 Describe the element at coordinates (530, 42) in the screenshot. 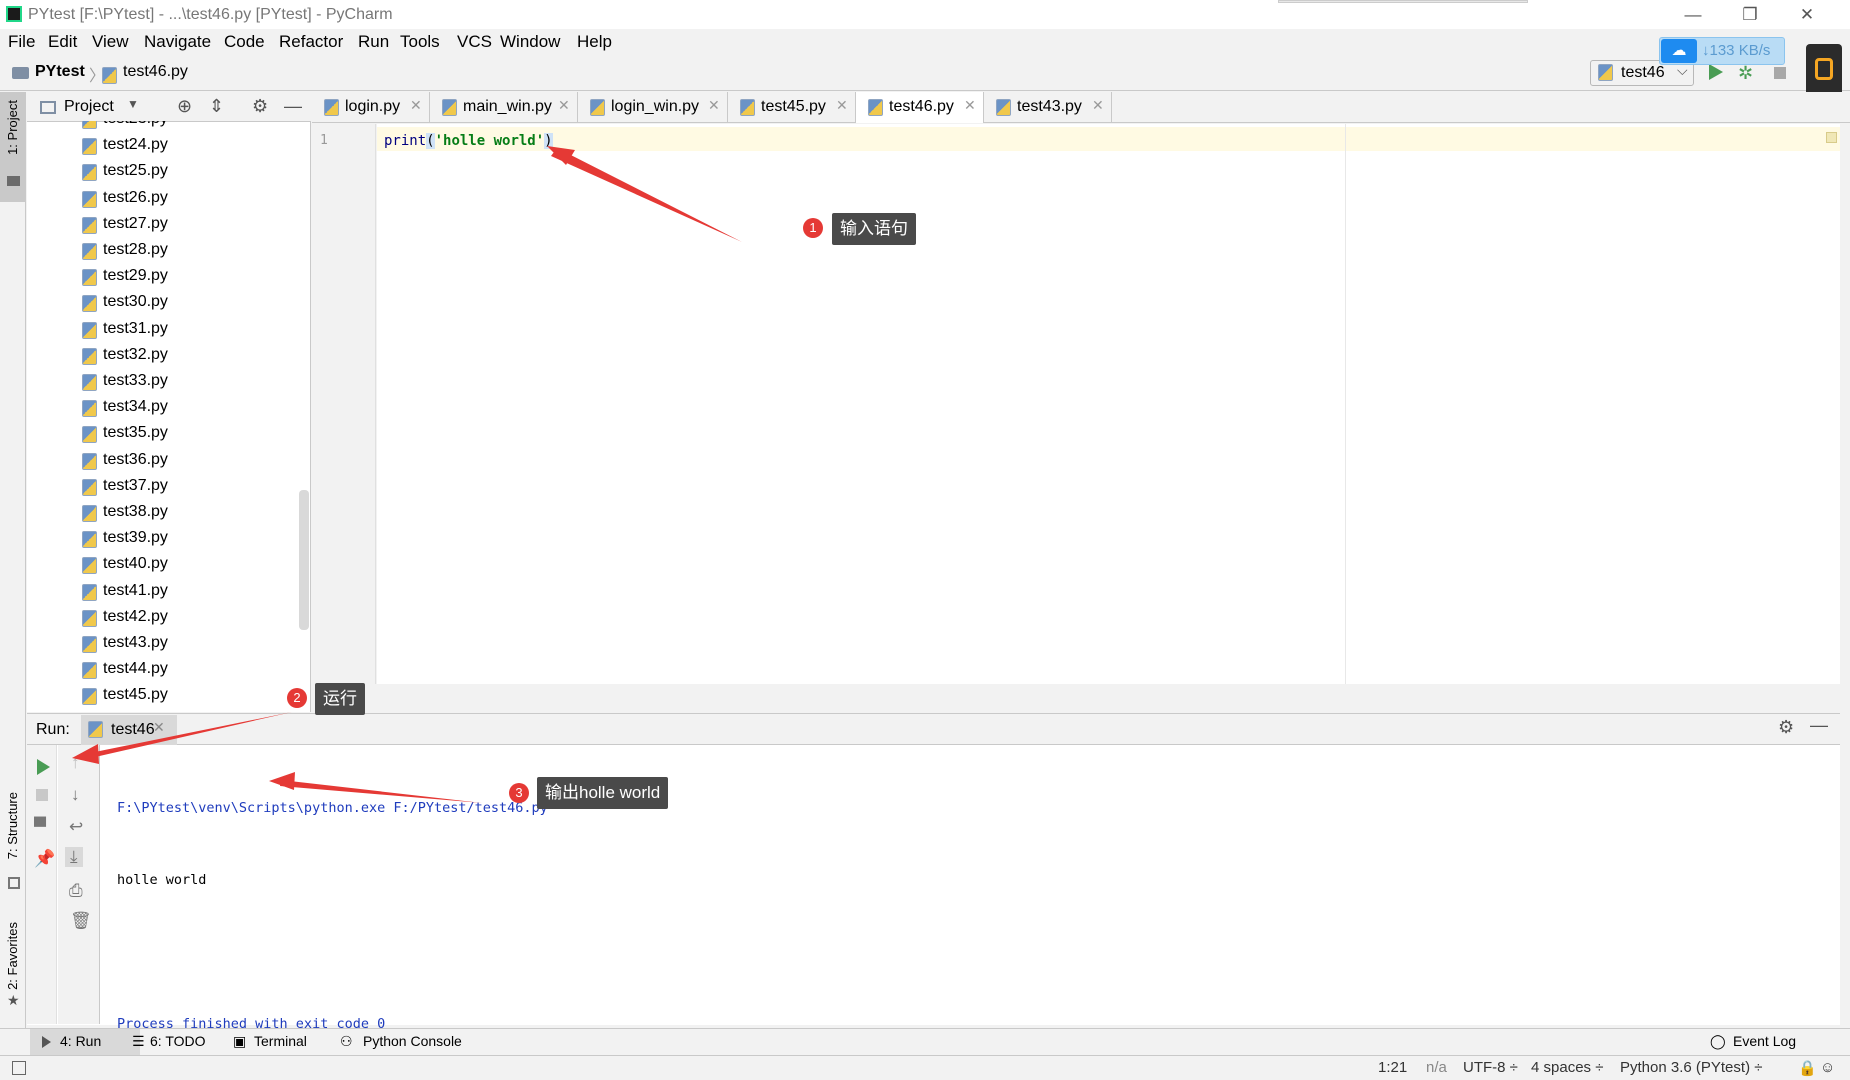

I see `menu-window: Window` at that location.